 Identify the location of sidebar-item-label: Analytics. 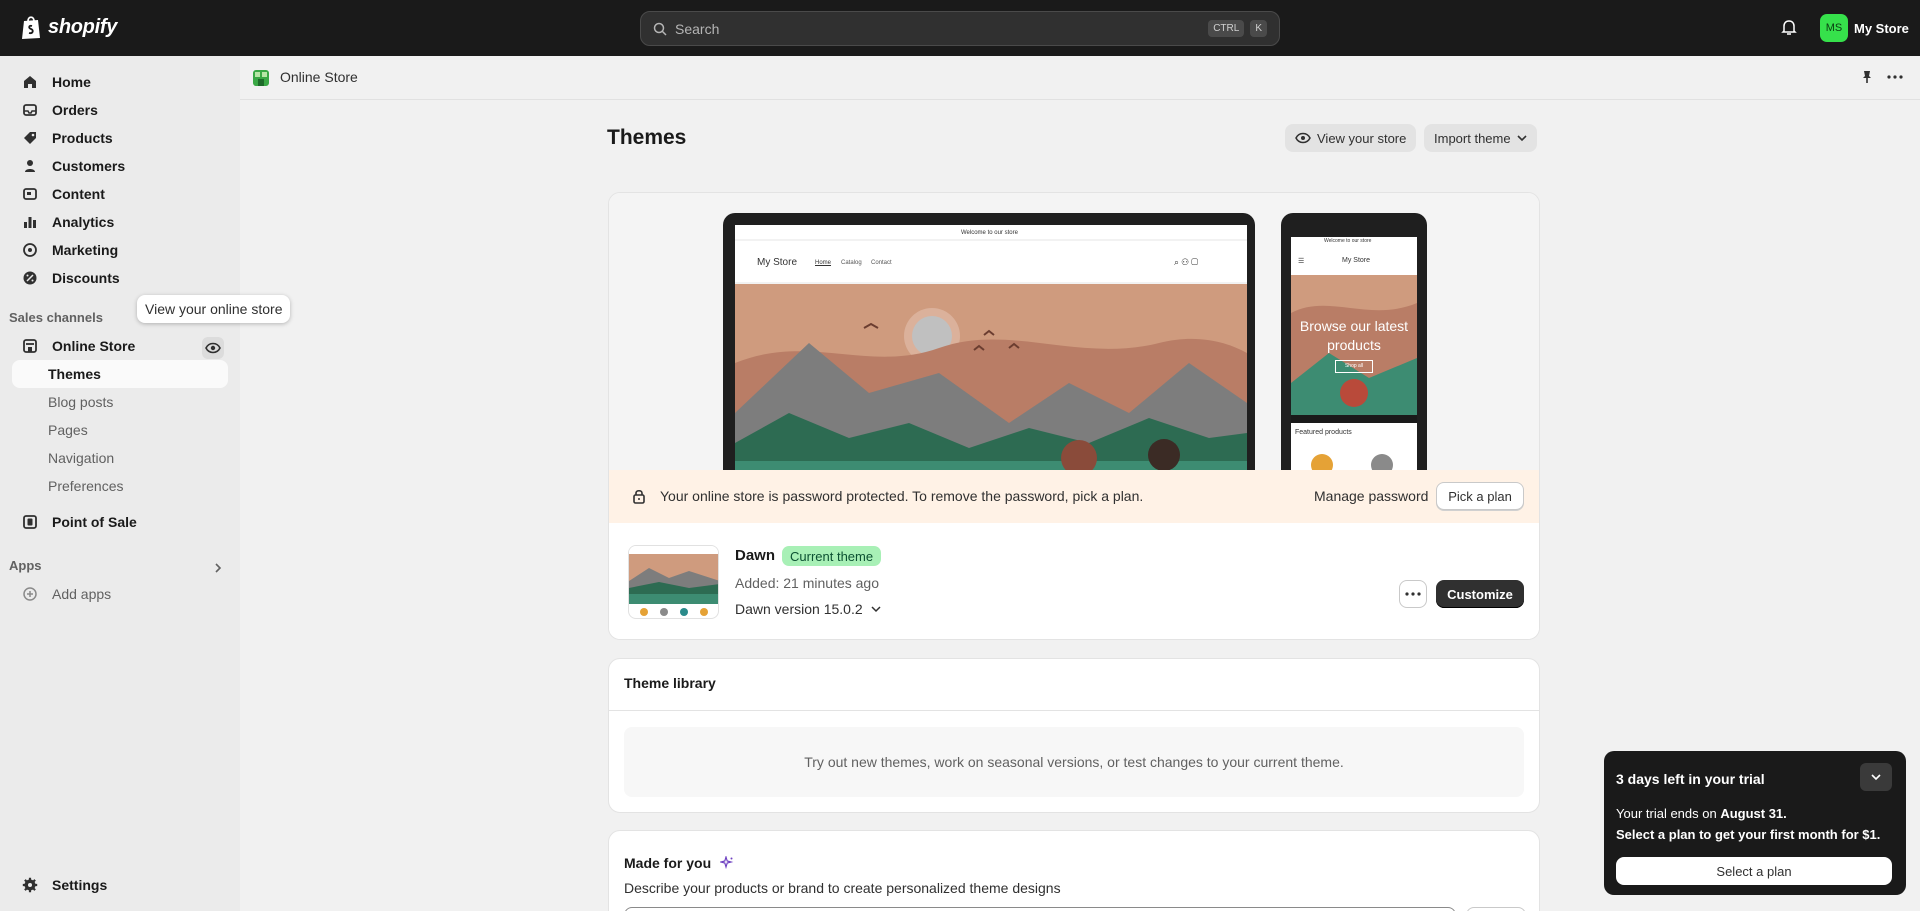
(83, 222).